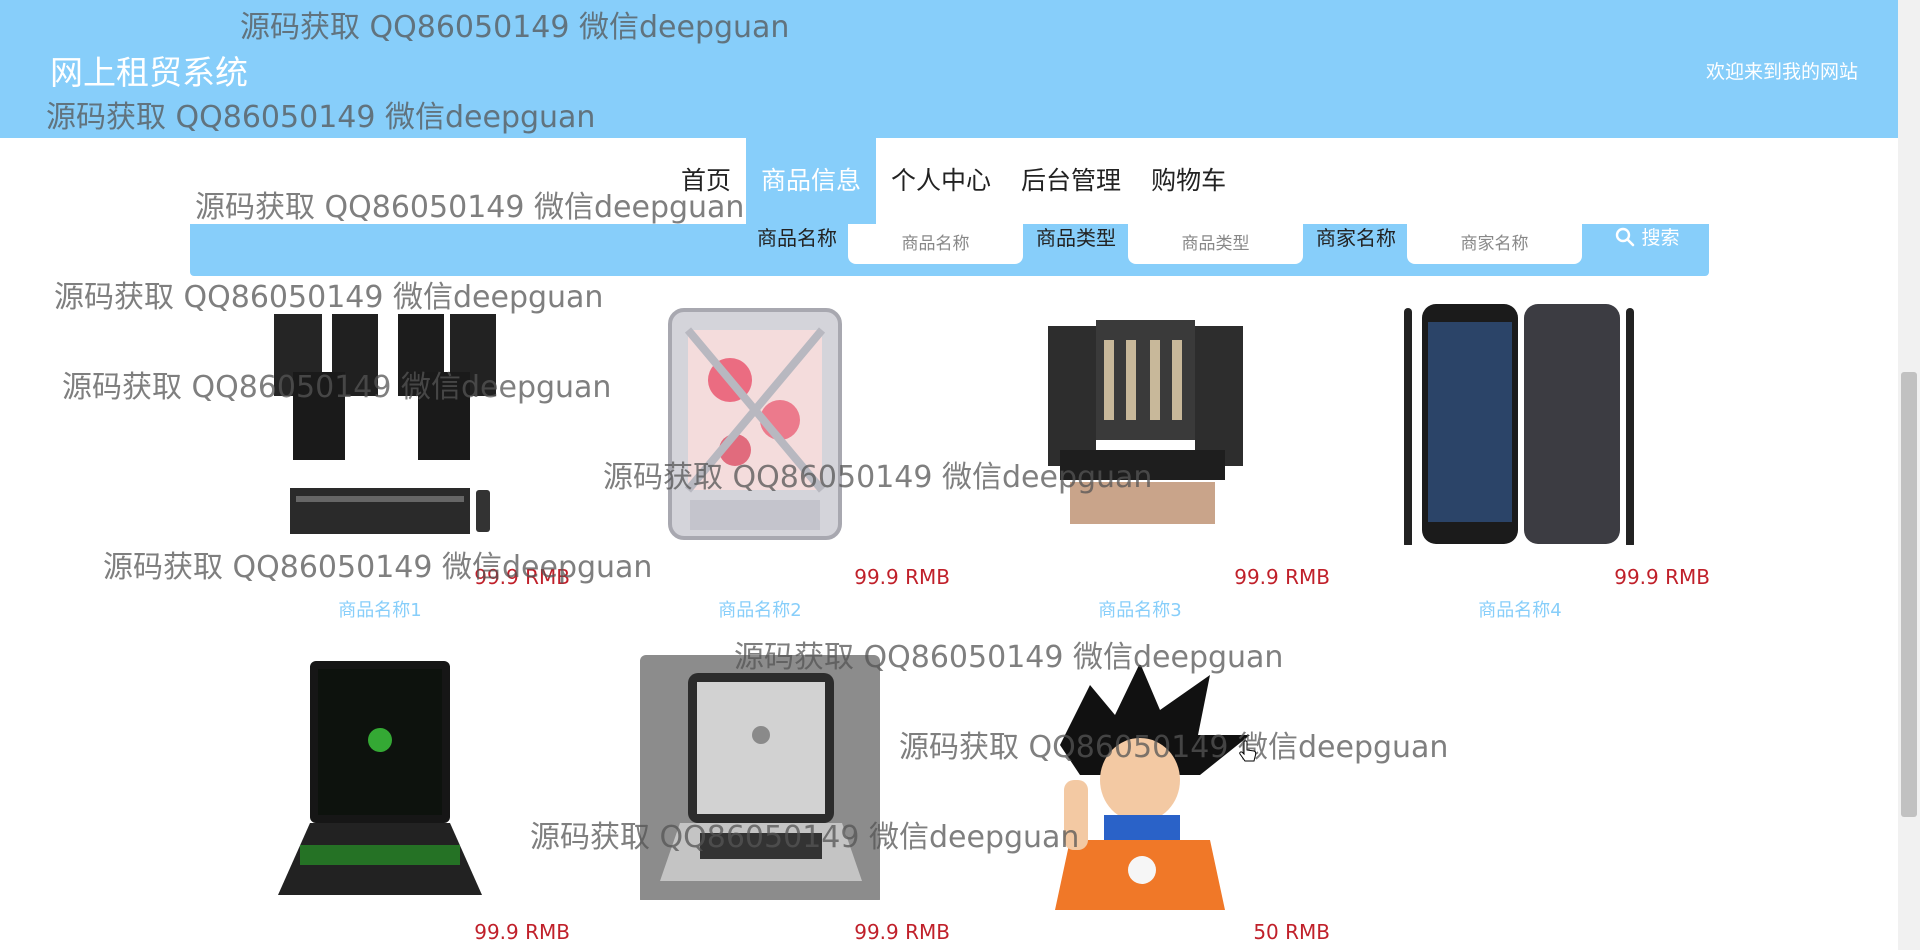 Image resolution: width=1920 pixels, height=950 pixels. I want to click on merchant-name-label: 商家名称, so click(1356, 238).